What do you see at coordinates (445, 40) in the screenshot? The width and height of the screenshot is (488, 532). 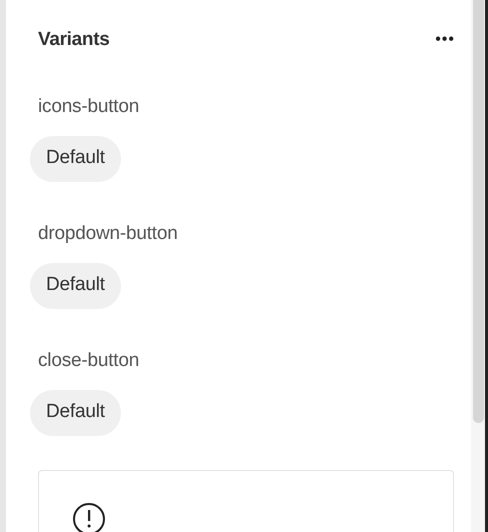 I see `more-button: •••` at bounding box center [445, 40].